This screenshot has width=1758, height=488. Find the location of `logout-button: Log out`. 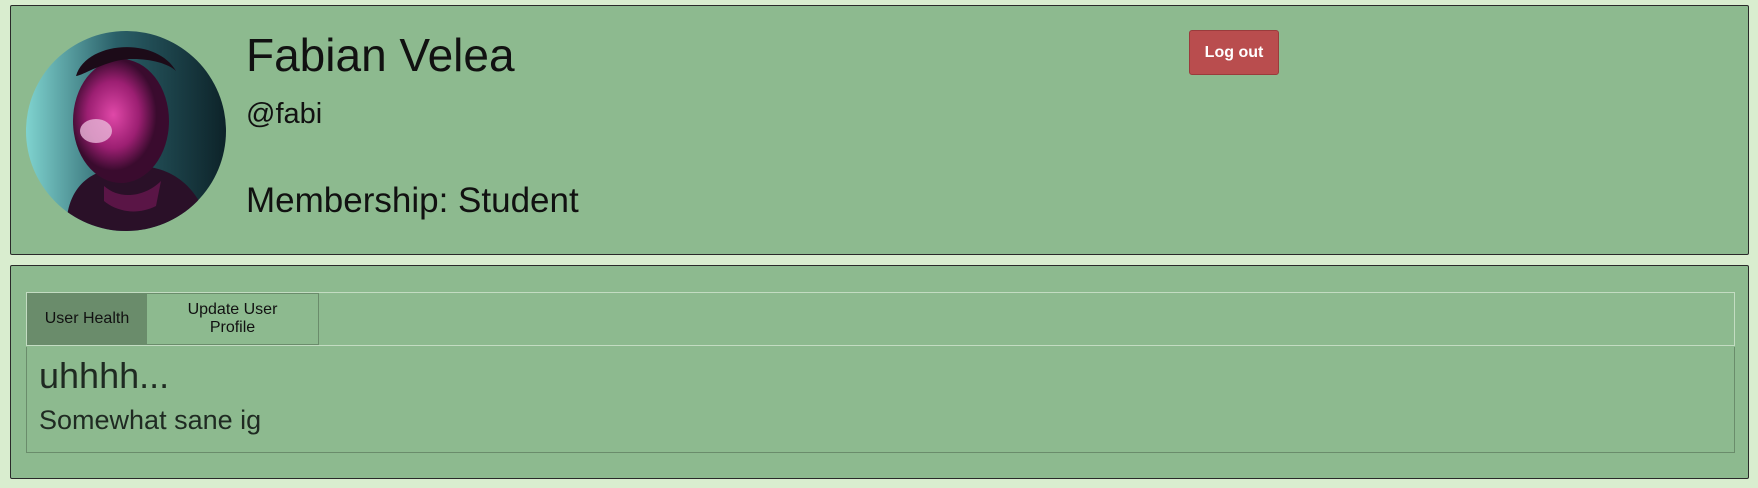

logout-button: Log out is located at coordinates (1234, 52).